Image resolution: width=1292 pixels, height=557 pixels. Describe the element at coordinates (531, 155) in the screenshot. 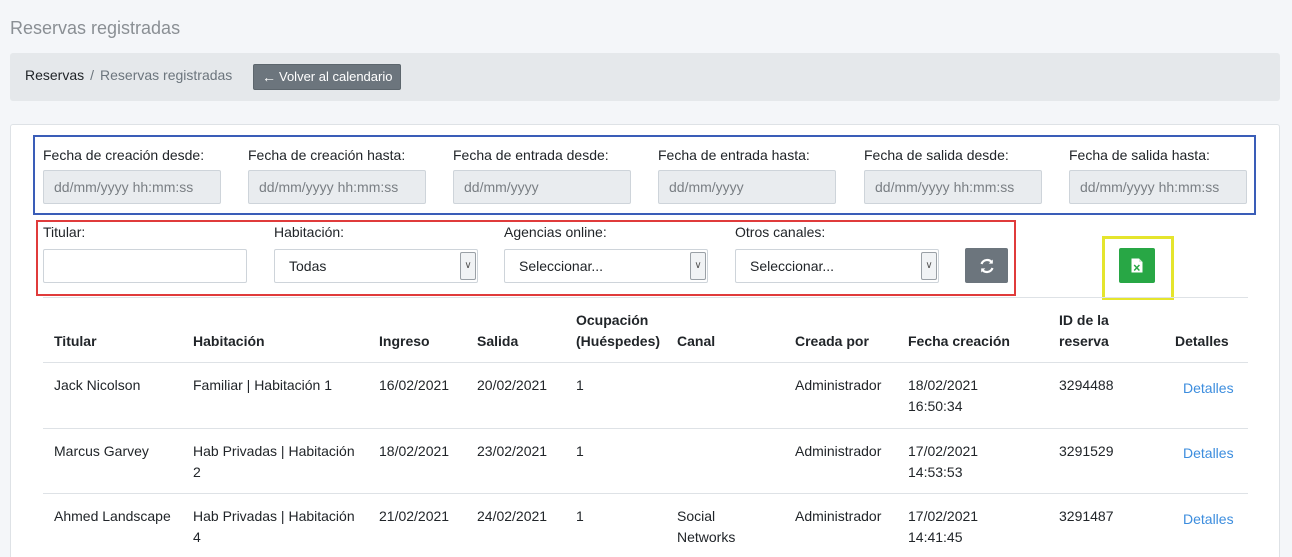

I see `checkin-from-label: Fecha de entrada desde:` at that location.